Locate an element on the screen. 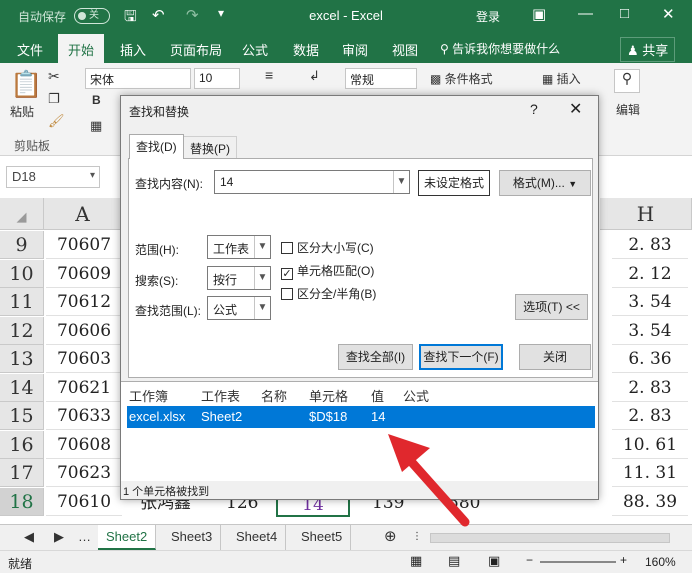 This screenshot has width=692, height=573. cell-h: 2. 12 is located at coordinates (650, 274).